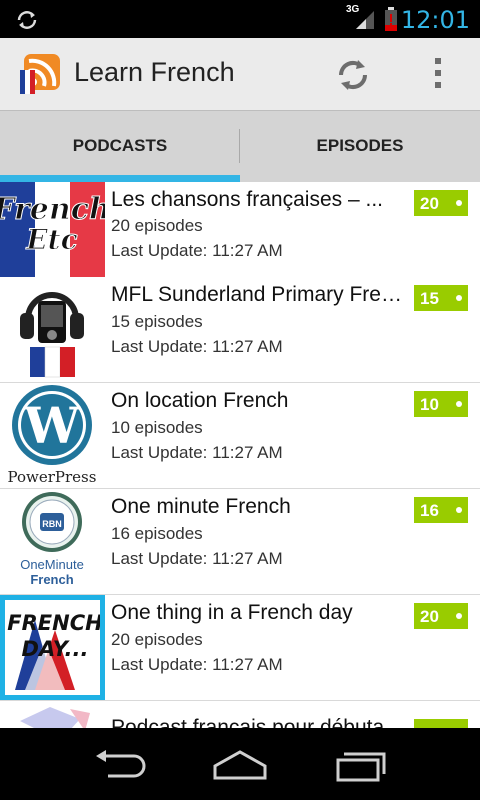 The width and height of the screenshot is (480, 800). Describe the element at coordinates (120, 178) in the screenshot. I see `tab-selected-indicator` at that location.